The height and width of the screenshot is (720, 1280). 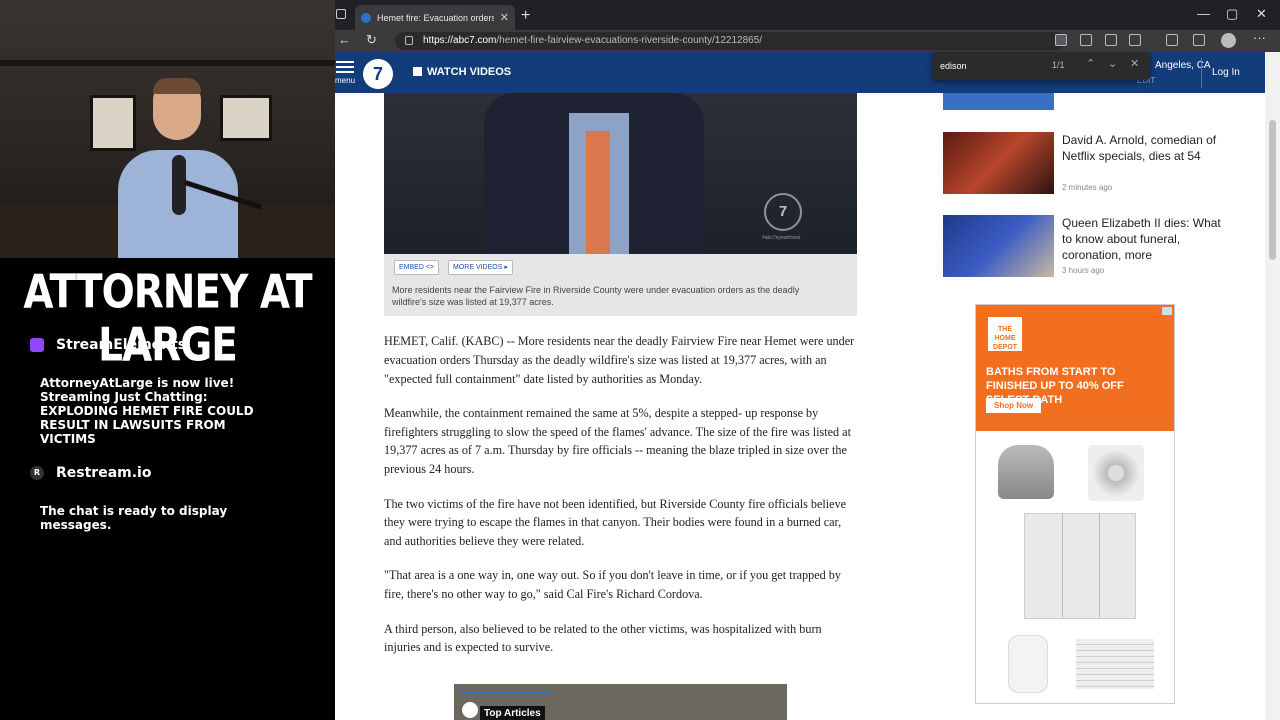 What do you see at coordinates (37, 473) in the screenshot?
I see `restream-icon: R` at bounding box center [37, 473].